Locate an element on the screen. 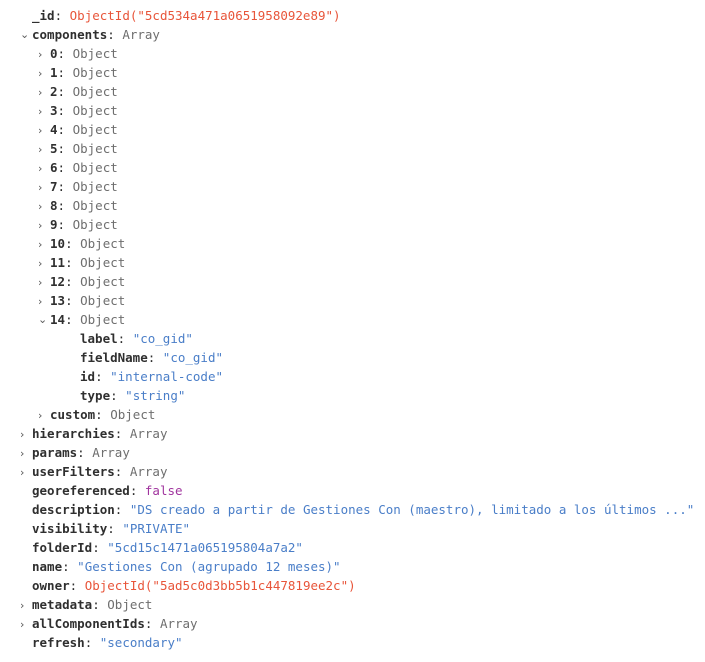  tree-row: id: "internal-code" is located at coordinates (352, 376).